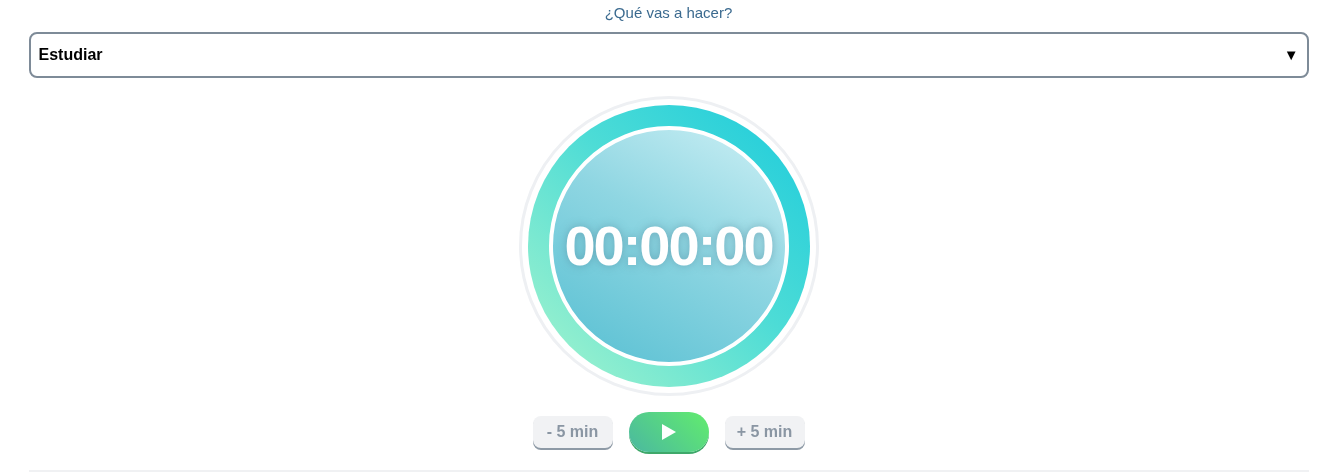  I want to click on play-button, so click(668, 432).